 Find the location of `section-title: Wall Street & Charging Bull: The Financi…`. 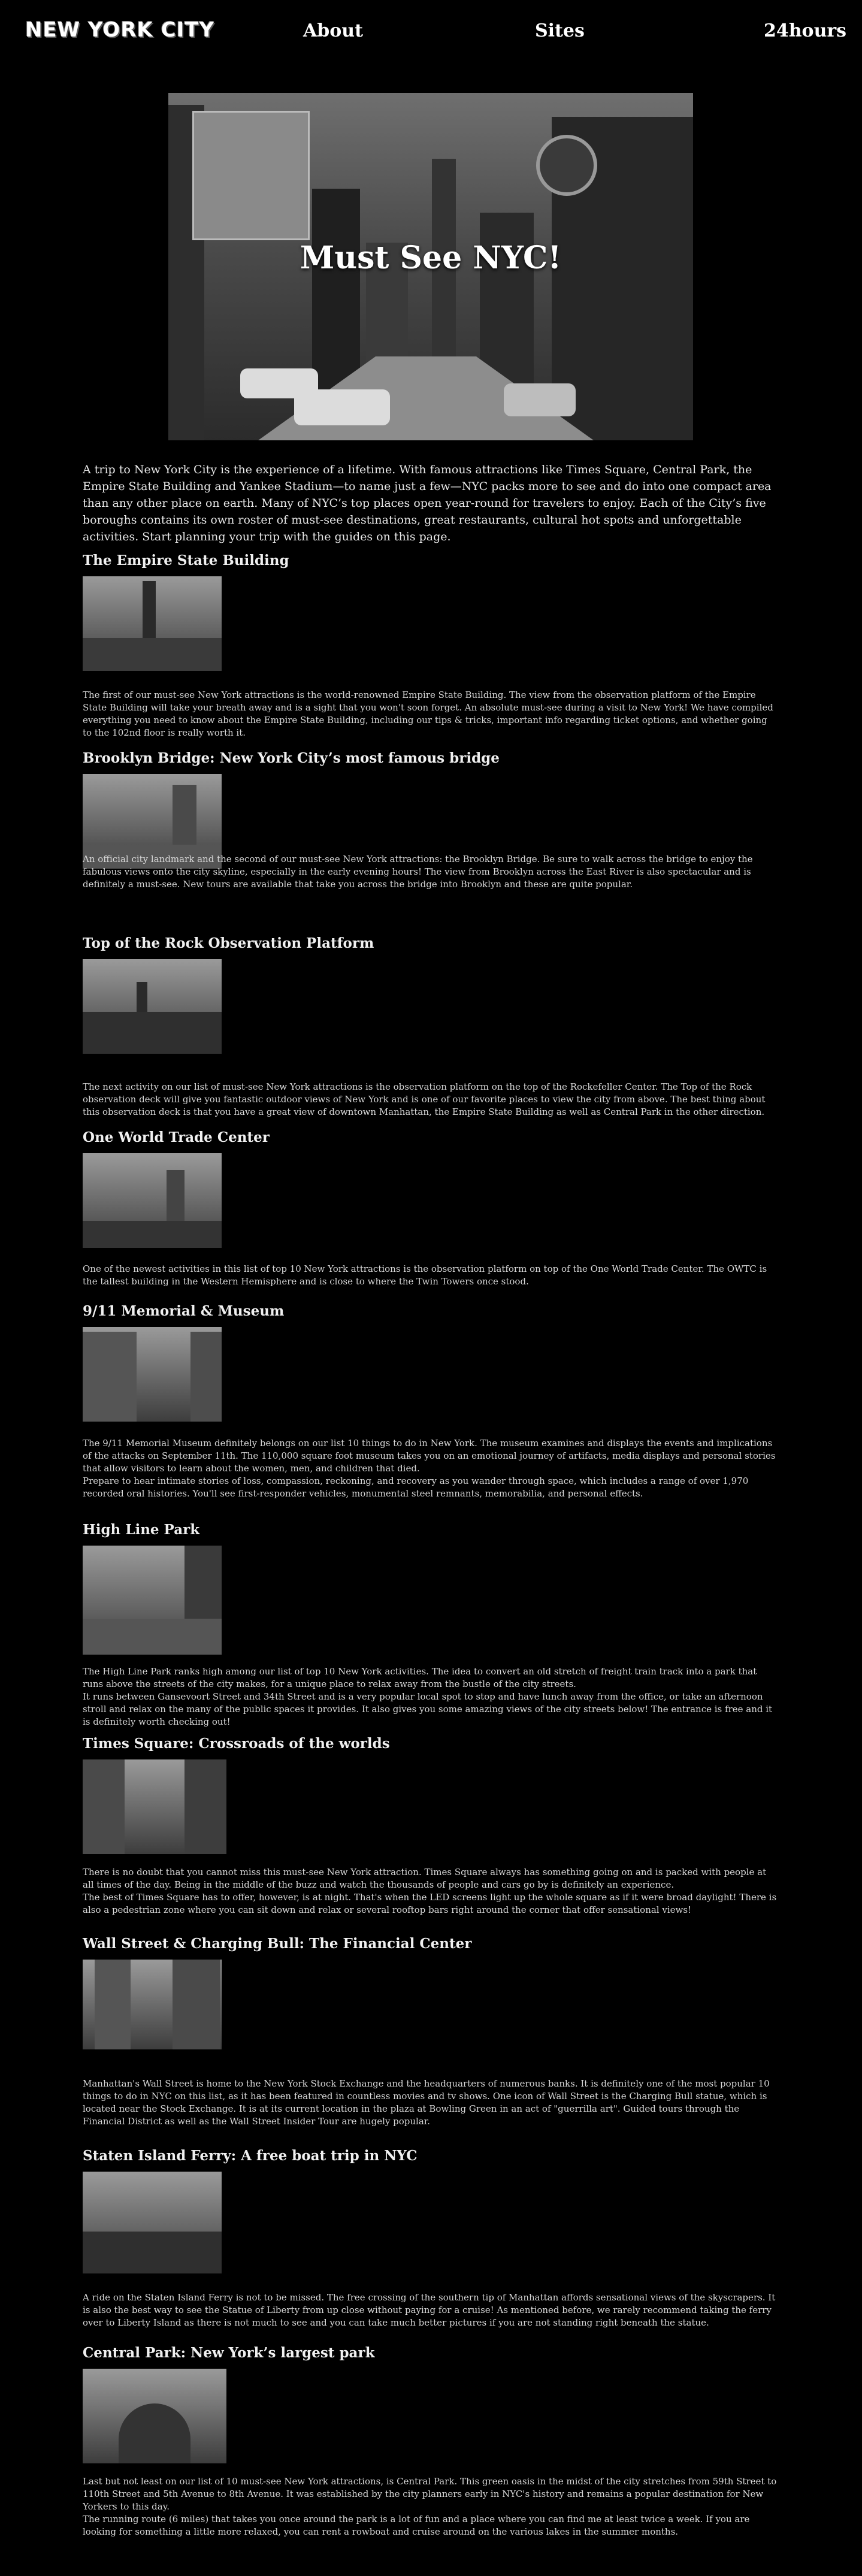

section-title: Wall Street & Charging Bull: The Financi… is located at coordinates (277, 1944).